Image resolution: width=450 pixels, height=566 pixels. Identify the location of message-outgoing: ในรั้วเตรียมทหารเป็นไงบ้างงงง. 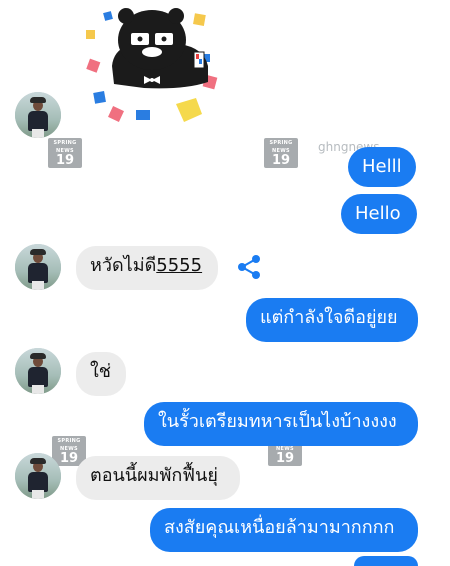
(281, 424).